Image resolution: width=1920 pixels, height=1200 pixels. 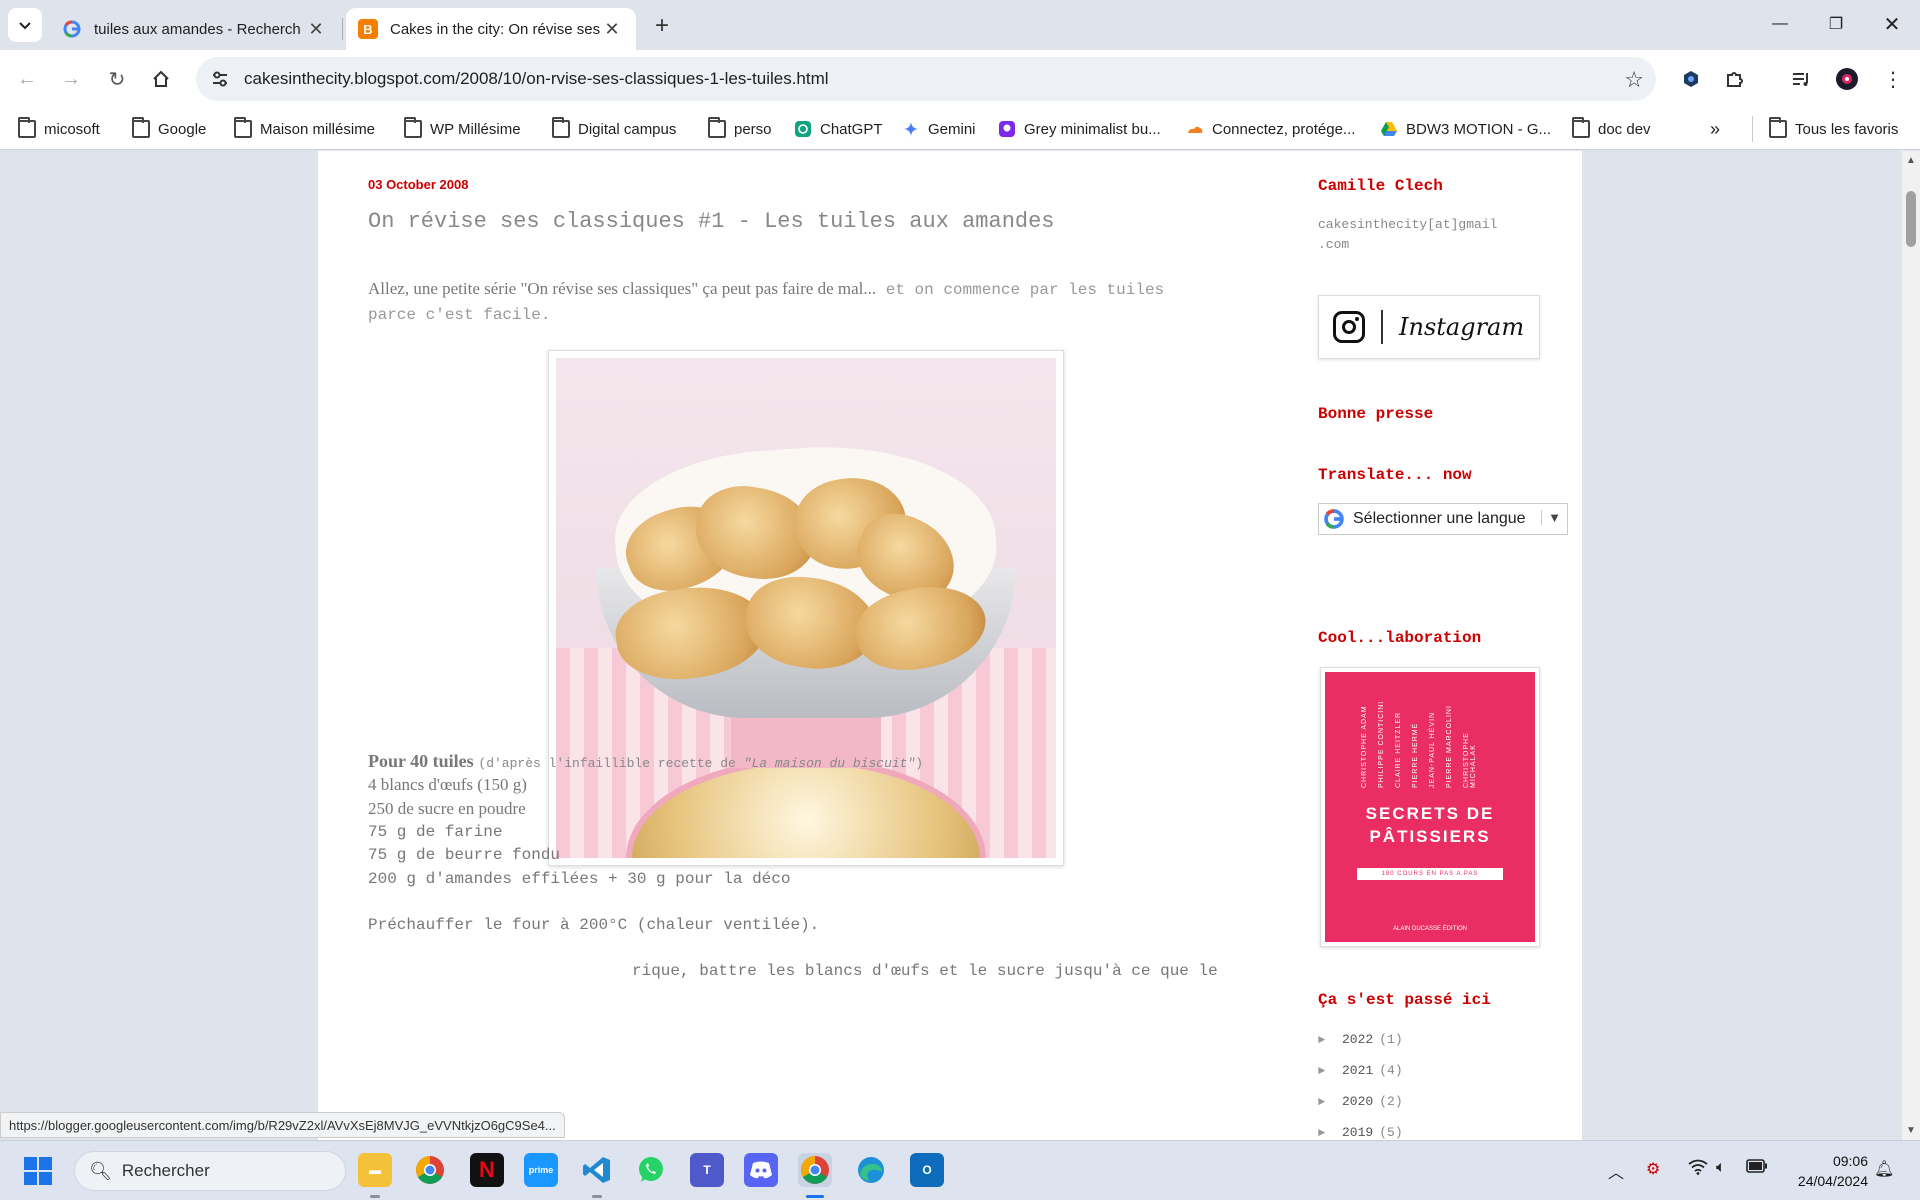 I want to click on taskbar-clock: 09:06 24/04/2024, so click(x=1833, y=1171).